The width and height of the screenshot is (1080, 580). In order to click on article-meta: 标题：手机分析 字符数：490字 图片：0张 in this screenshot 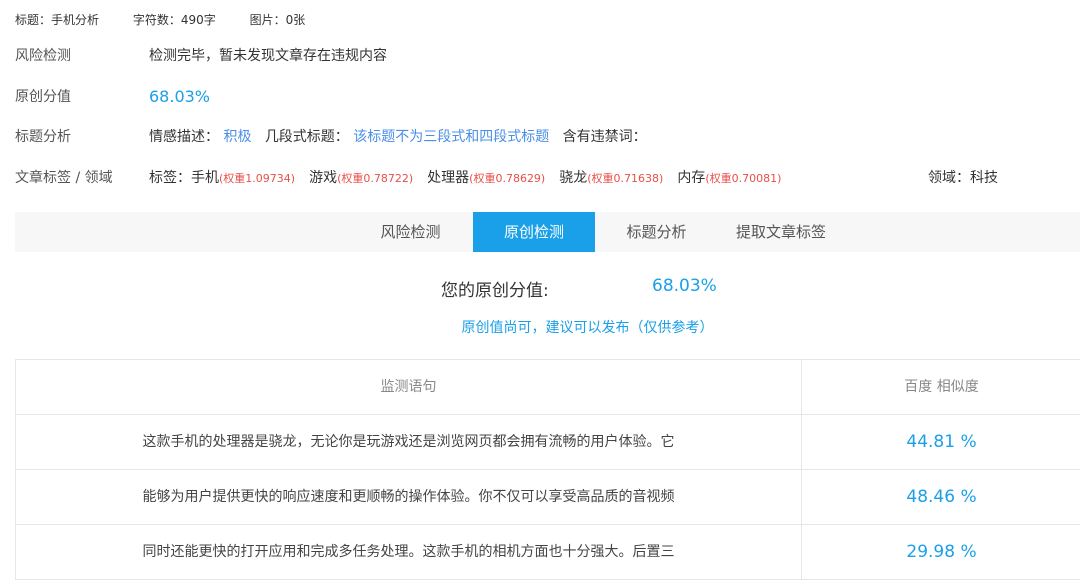, I will do `click(175, 19)`.